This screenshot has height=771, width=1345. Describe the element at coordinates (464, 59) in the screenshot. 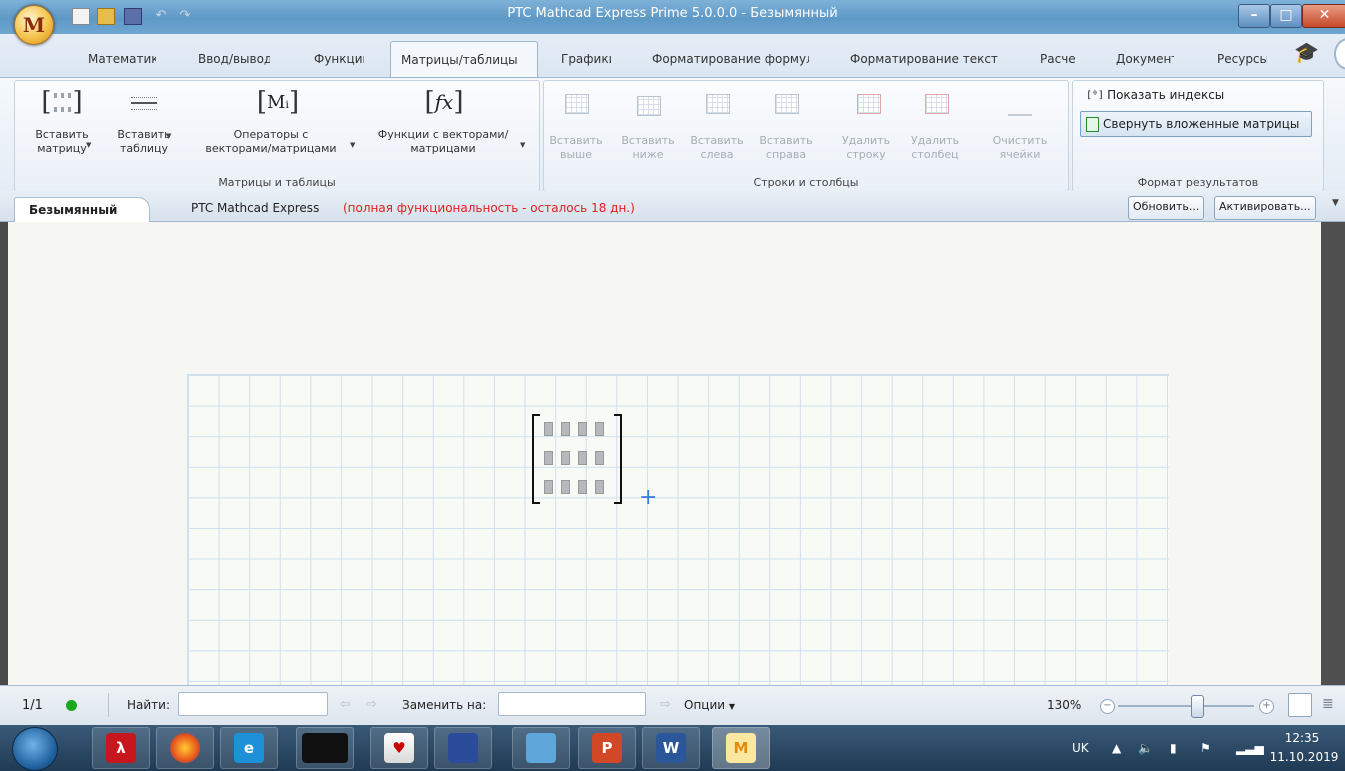

I see `tab-matrices-tables: Матрицы/таблицы` at that location.